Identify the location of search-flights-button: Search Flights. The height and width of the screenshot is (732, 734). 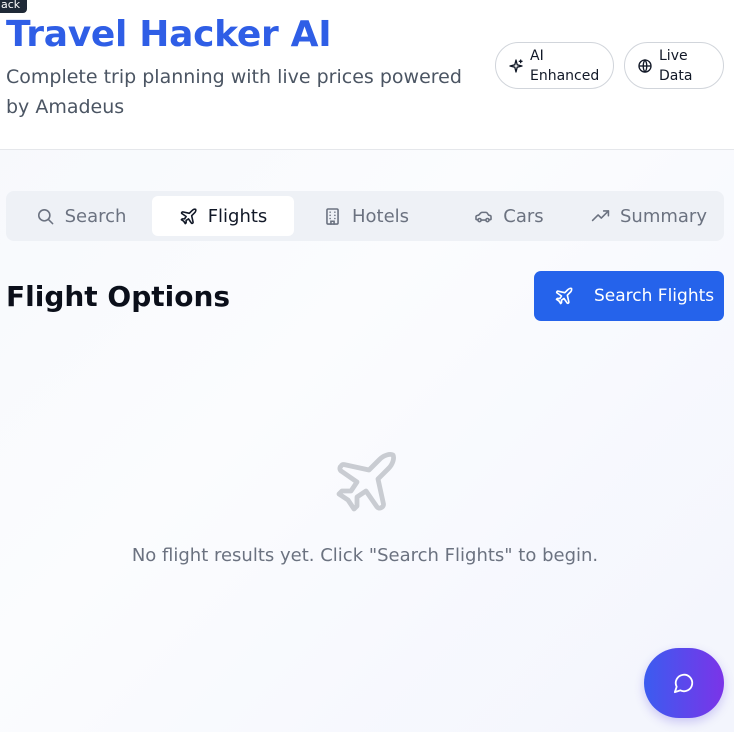
(629, 296).